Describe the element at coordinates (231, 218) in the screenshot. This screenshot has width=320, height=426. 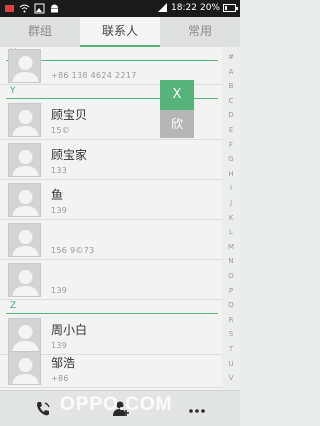
I see `index-letter: K` at that location.